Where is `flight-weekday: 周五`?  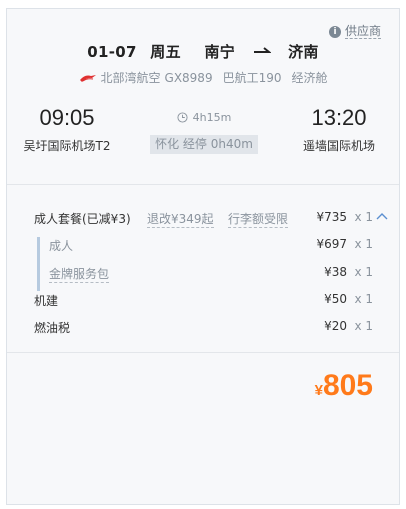 flight-weekday: 周五 is located at coordinates (165, 52).